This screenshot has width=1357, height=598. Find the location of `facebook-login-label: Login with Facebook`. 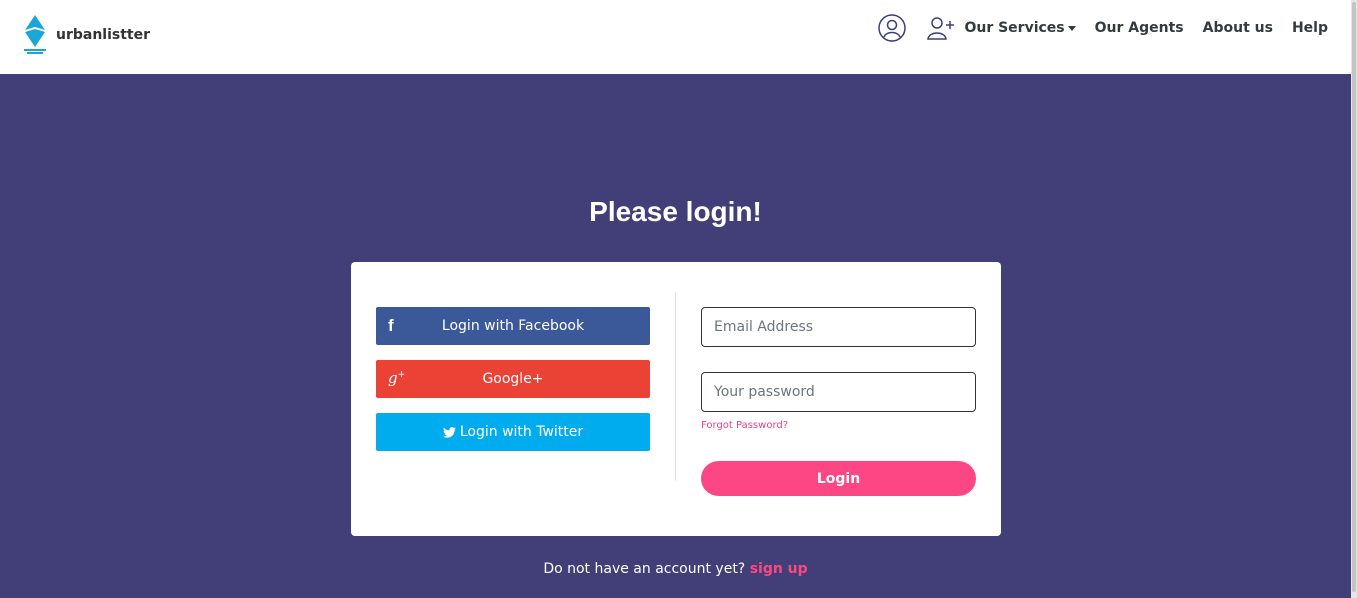

facebook-login-label: Login with Facebook is located at coordinates (513, 326).